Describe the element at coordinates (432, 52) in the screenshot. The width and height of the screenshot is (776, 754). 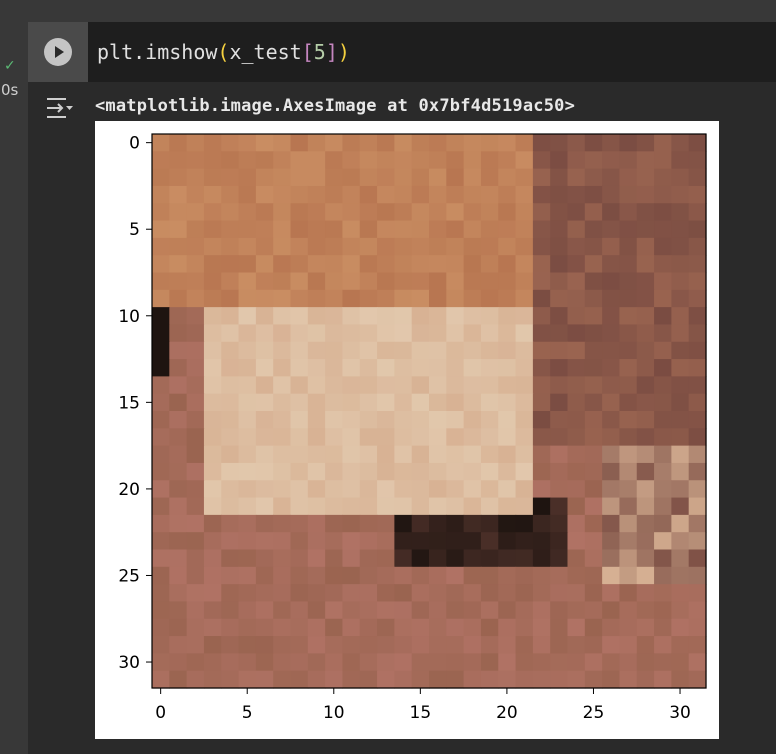
I see `code-editor: plt.imshow(x_test[5])` at that location.